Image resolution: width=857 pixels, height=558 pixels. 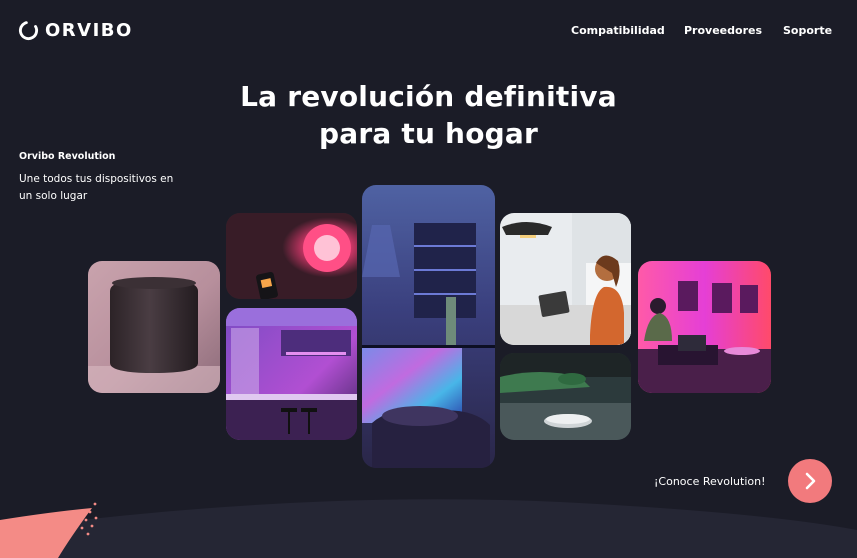 I want to click on hero-title: La revolución definitiva para tu hogar, so click(x=428, y=115).